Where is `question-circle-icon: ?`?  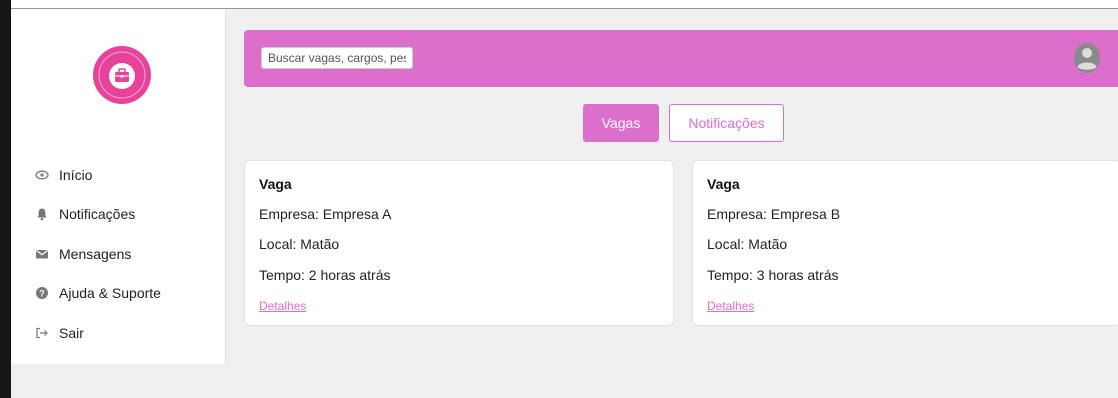
question-circle-icon: ? is located at coordinates (42, 293).